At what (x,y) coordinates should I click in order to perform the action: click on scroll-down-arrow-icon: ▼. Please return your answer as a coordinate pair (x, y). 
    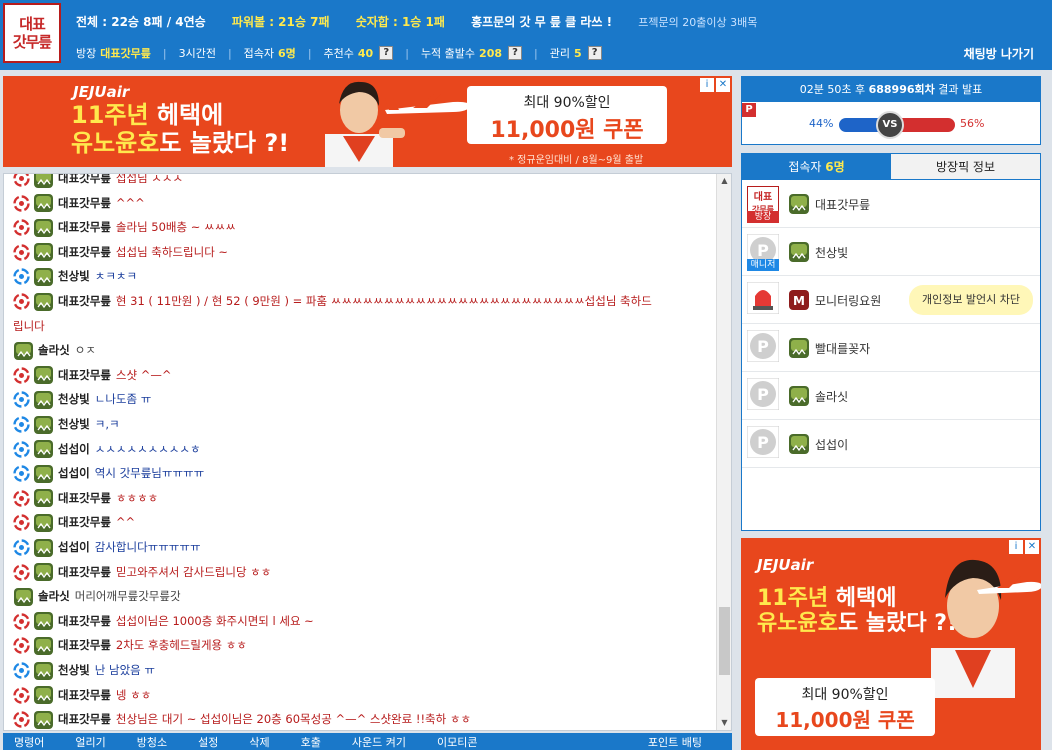
    Looking at the image, I should click on (724, 723).